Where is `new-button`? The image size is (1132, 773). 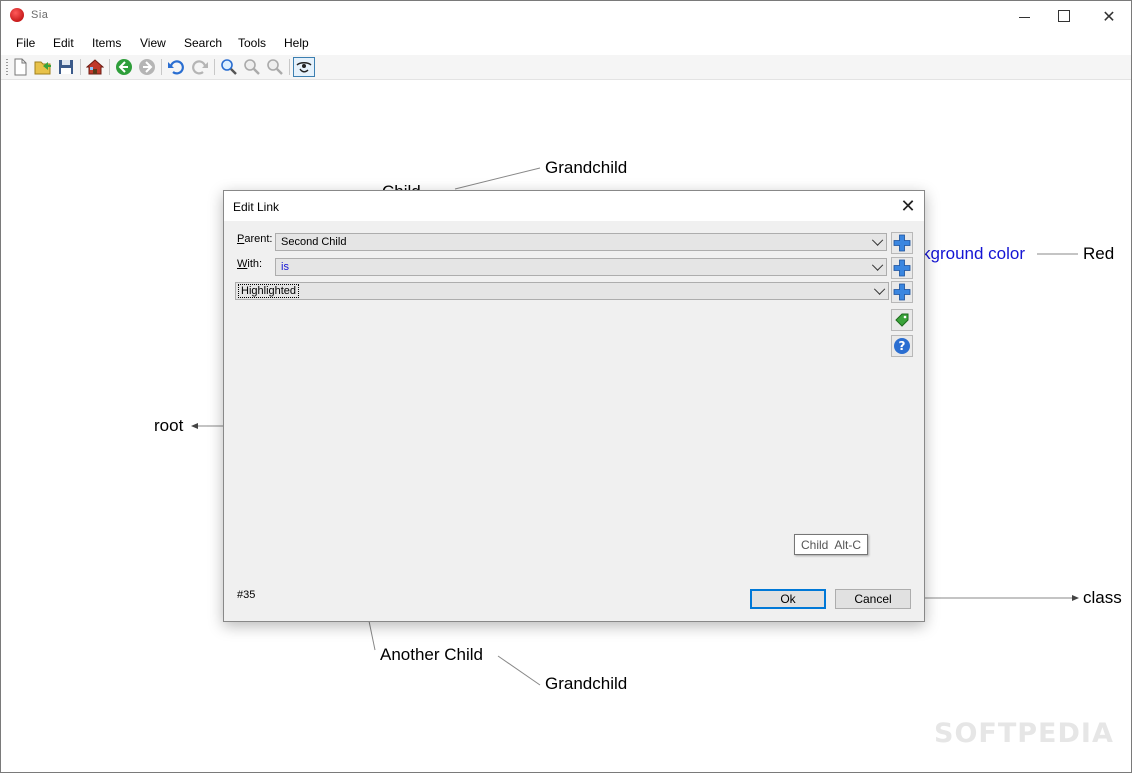
new-button is located at coordinates (20, 67).